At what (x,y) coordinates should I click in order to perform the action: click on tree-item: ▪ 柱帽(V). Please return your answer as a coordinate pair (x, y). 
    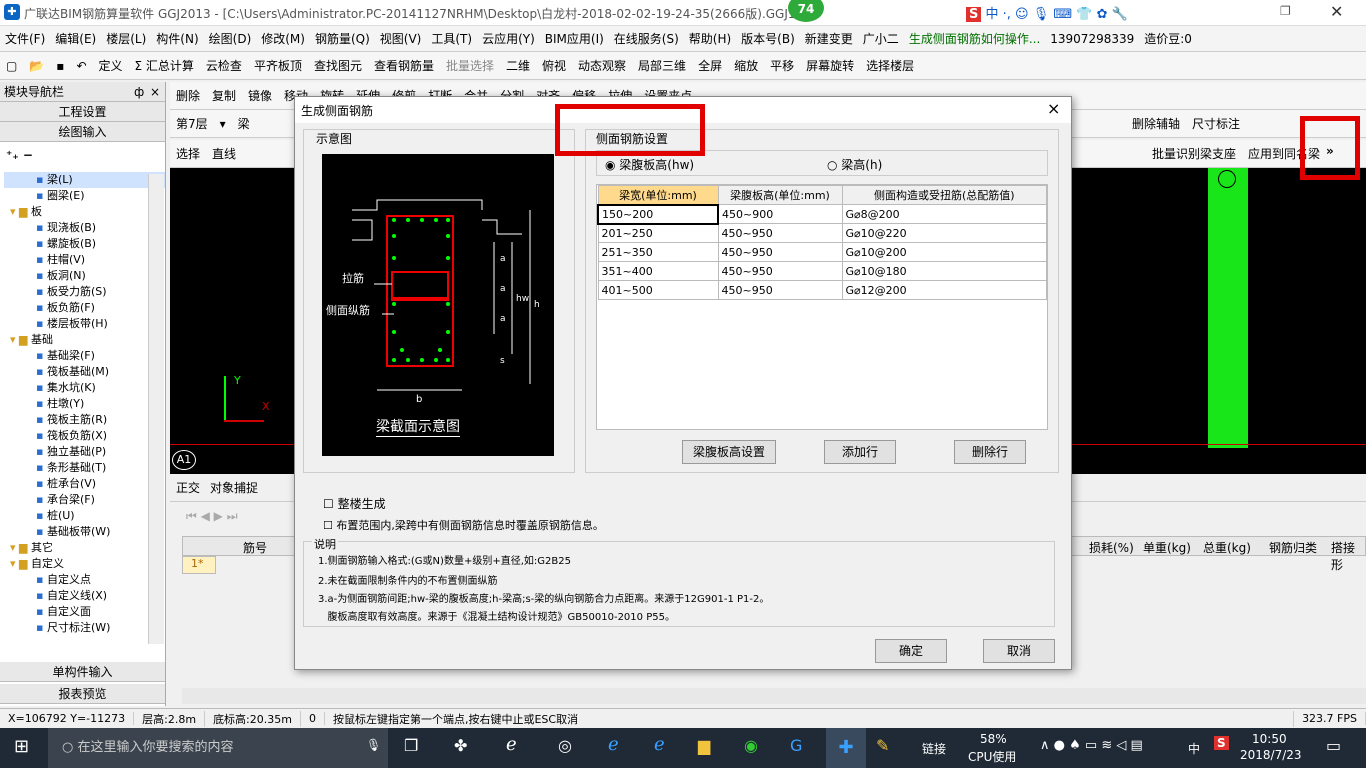
    Looking at the image, I should click on (84, 260).